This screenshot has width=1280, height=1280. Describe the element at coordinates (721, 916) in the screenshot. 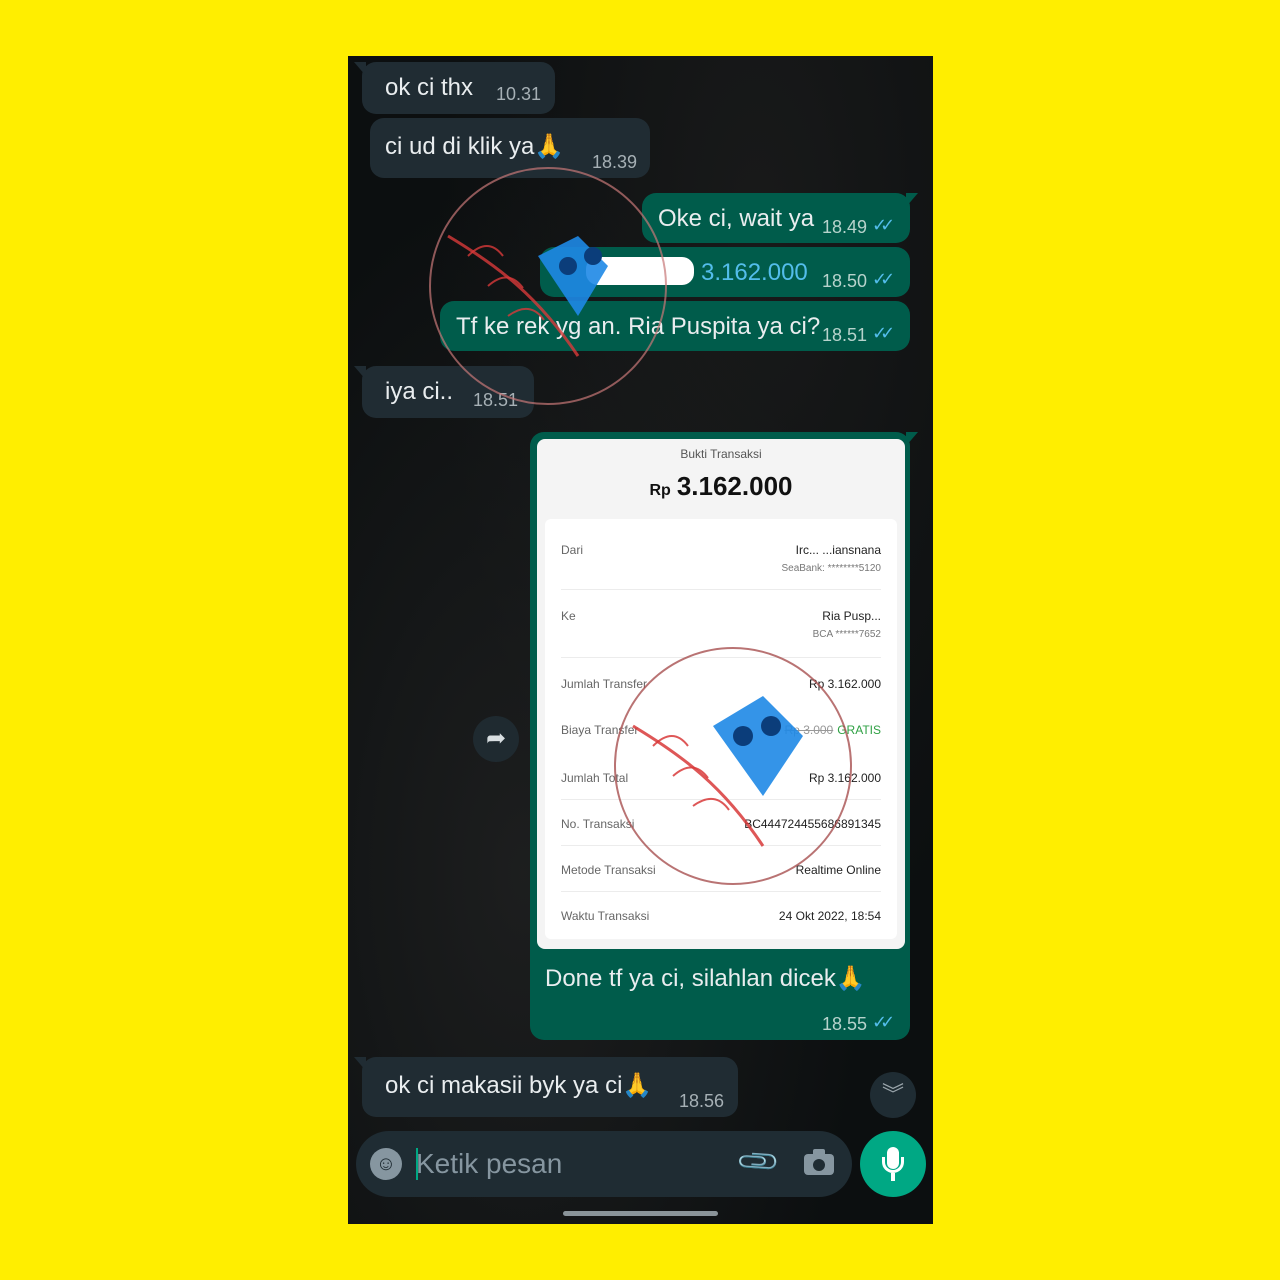

I see `row-time: Waktu Transaksi 24 Okt 2022, 18:54` at that location.